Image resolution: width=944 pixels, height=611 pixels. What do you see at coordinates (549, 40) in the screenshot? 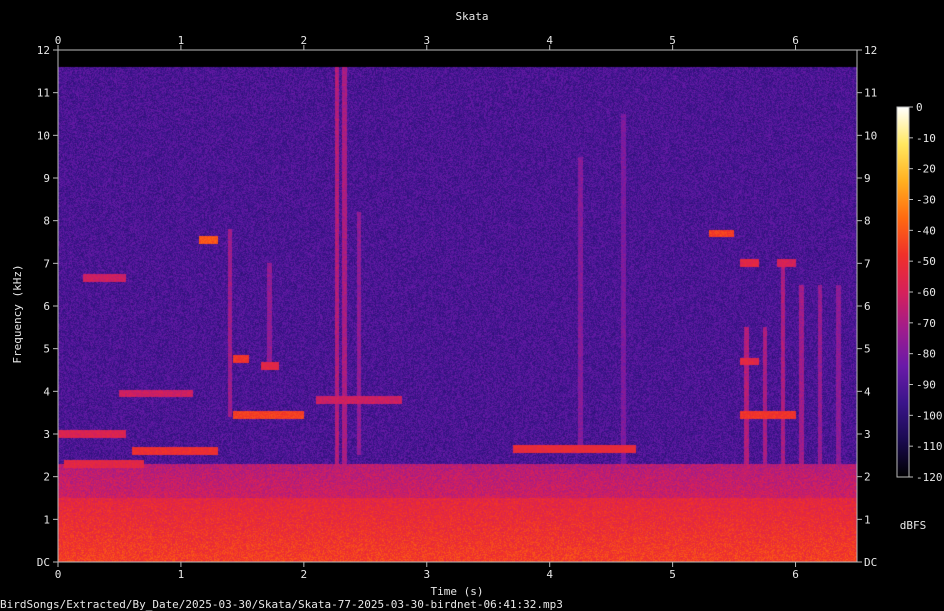
I see `x-tick-label-top: 4` at bounding box center [549, 40].